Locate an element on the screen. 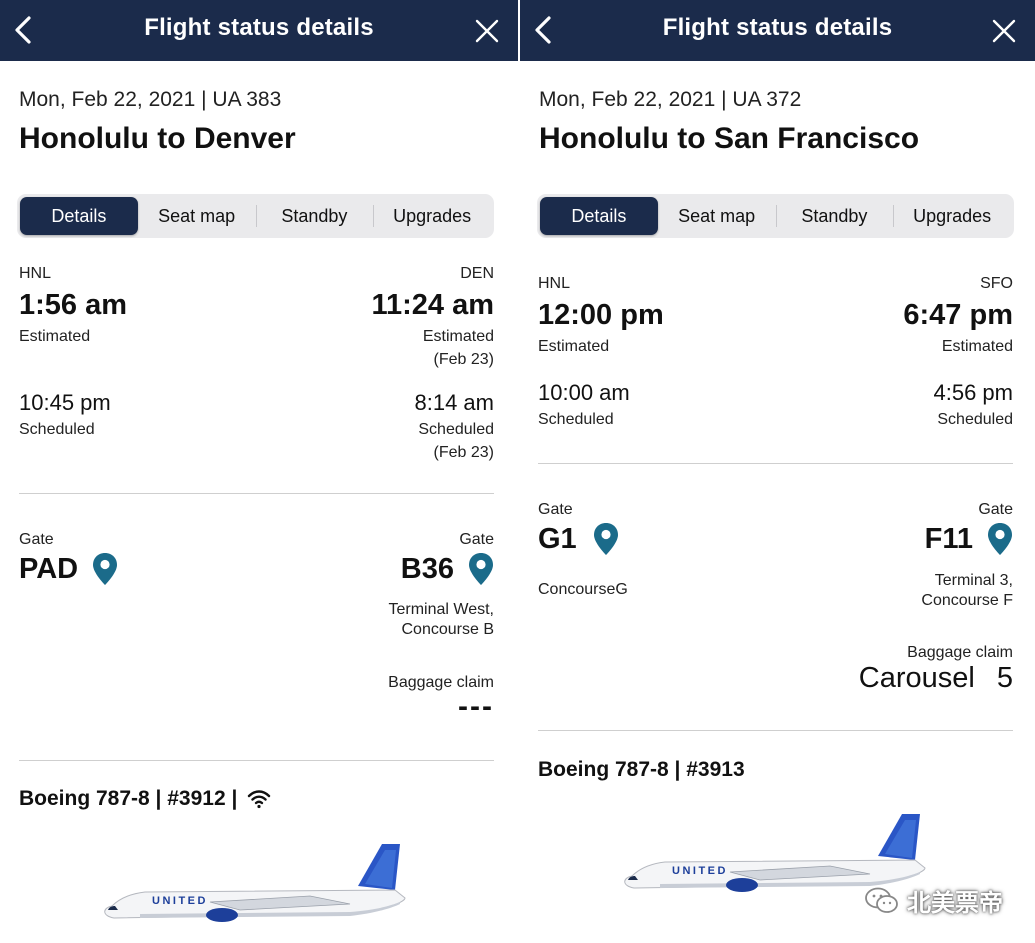 Image resolution: width=1035 pixels, height=943 pixels. dest-gate: F11 is located at coordinates (969, 539).